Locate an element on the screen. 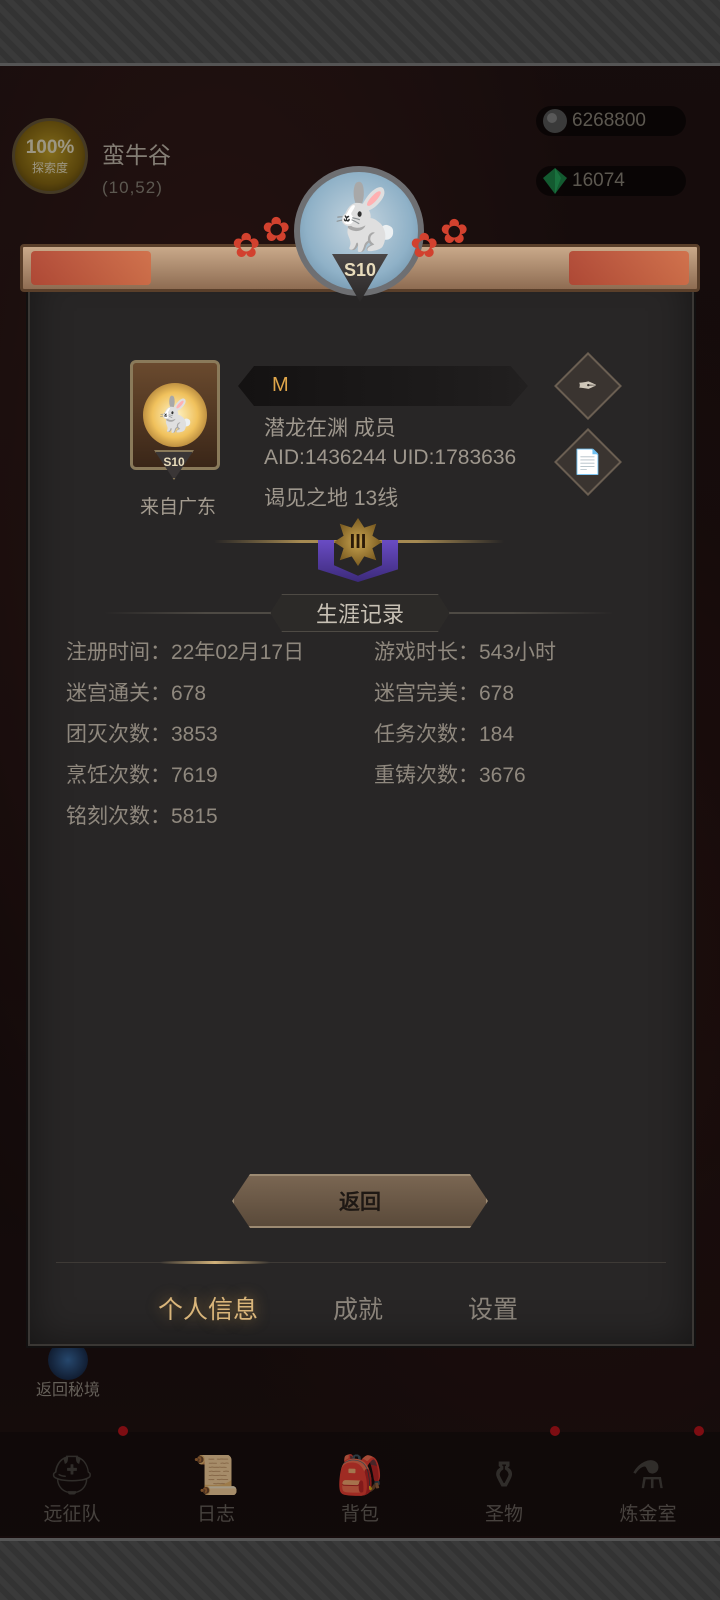 The width and height of the screenshot is (720, 1600). stat-maze-clear: 迷宫通关：678 is located at coordinates (136, 693).